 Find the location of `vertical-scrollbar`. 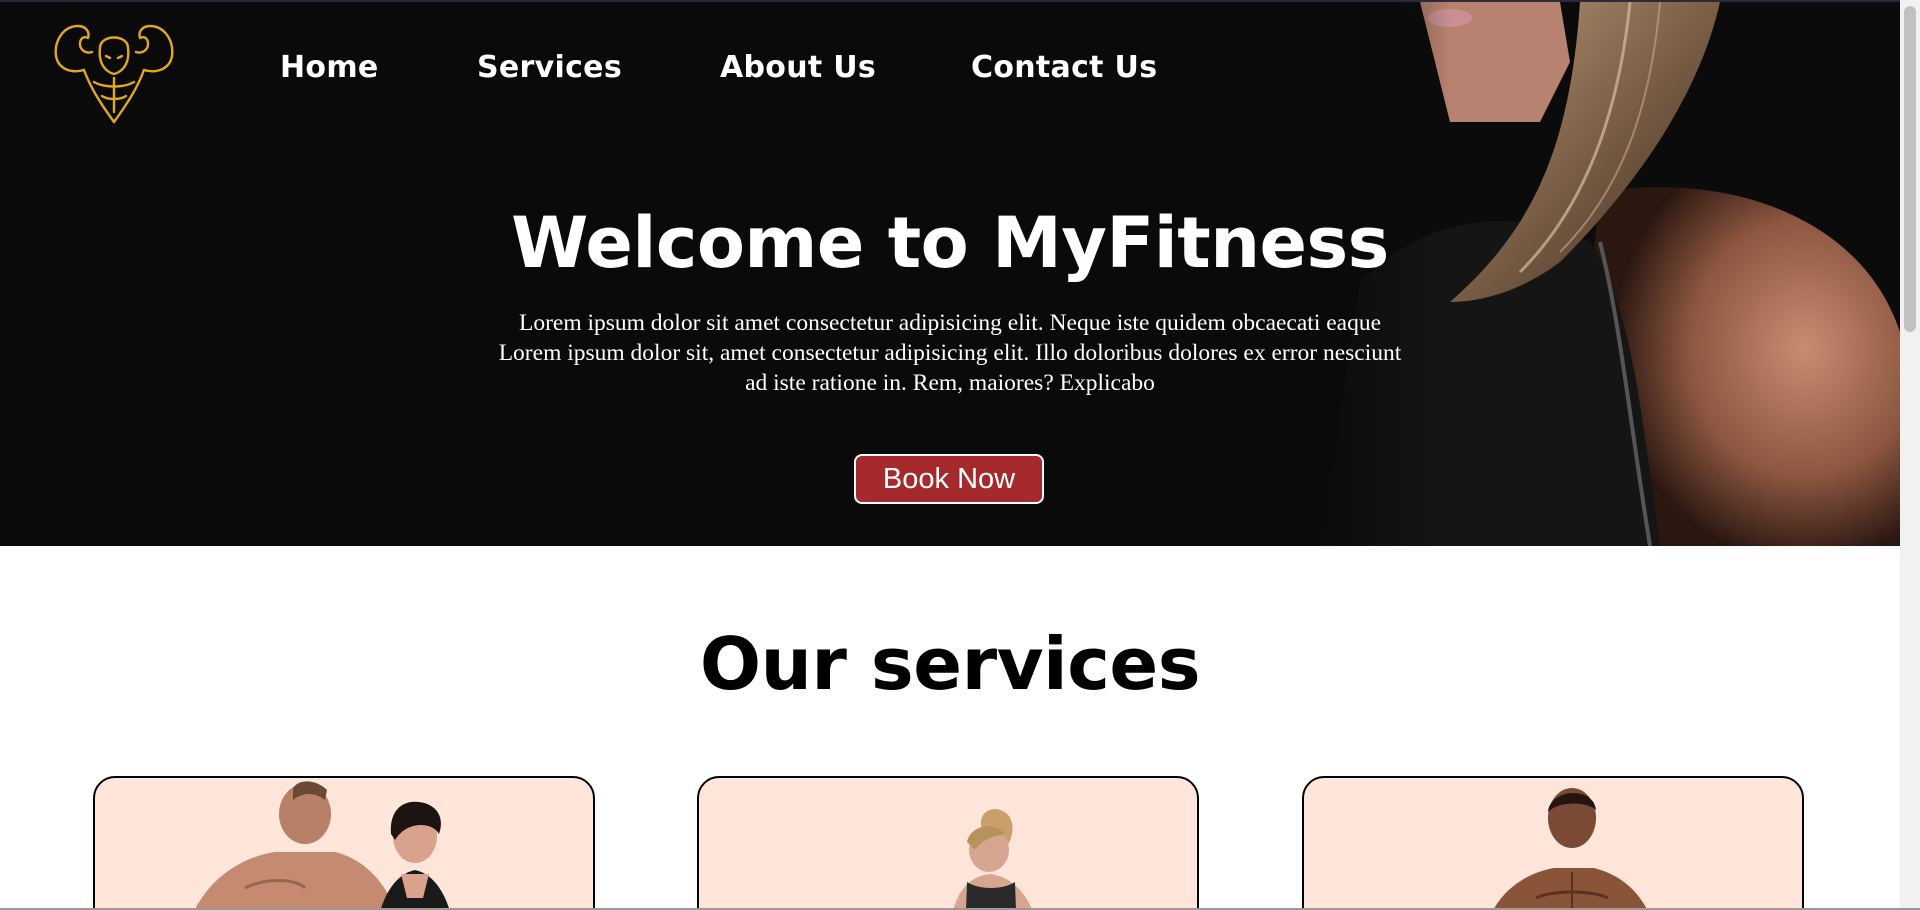

vertical-scrollbar is located at coordinates (1910, 455).